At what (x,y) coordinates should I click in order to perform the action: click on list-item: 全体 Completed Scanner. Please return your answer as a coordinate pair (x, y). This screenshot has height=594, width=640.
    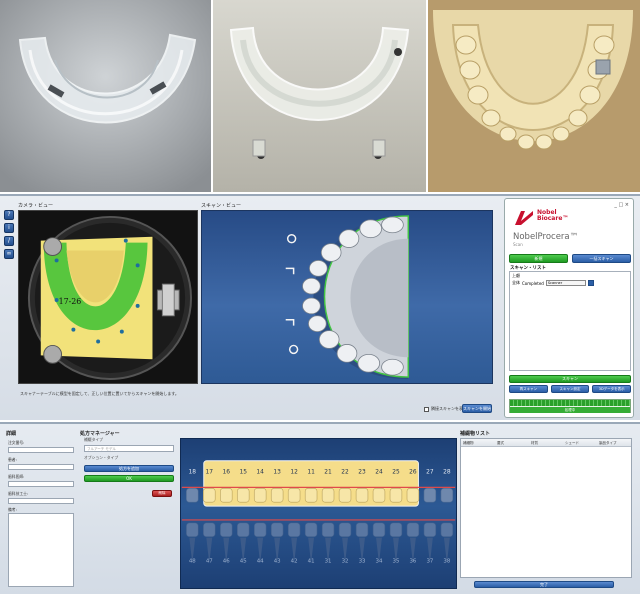
    Looking at the image, I should click on (570, 283).